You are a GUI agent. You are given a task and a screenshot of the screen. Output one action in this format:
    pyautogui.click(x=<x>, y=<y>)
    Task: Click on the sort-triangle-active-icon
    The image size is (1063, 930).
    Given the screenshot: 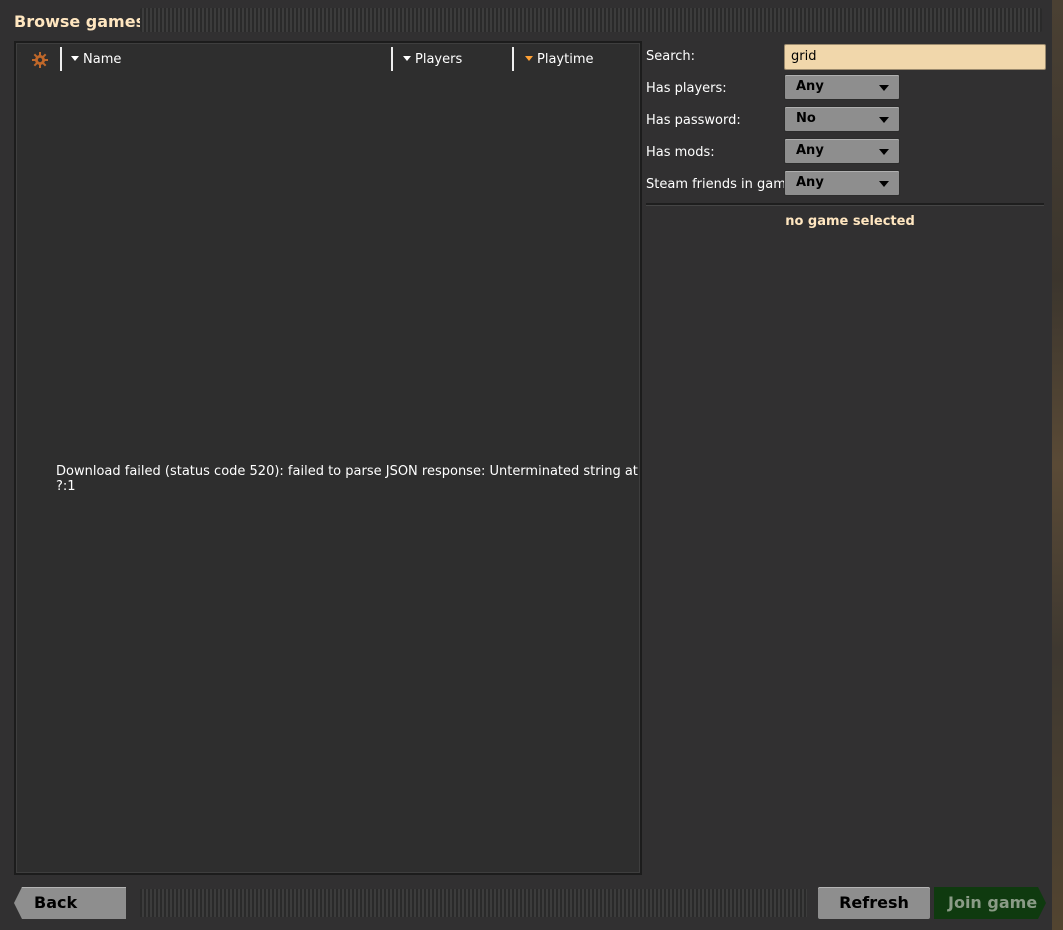 What is the action you would take?
    pyautogui.click(x=529, y=58)
    